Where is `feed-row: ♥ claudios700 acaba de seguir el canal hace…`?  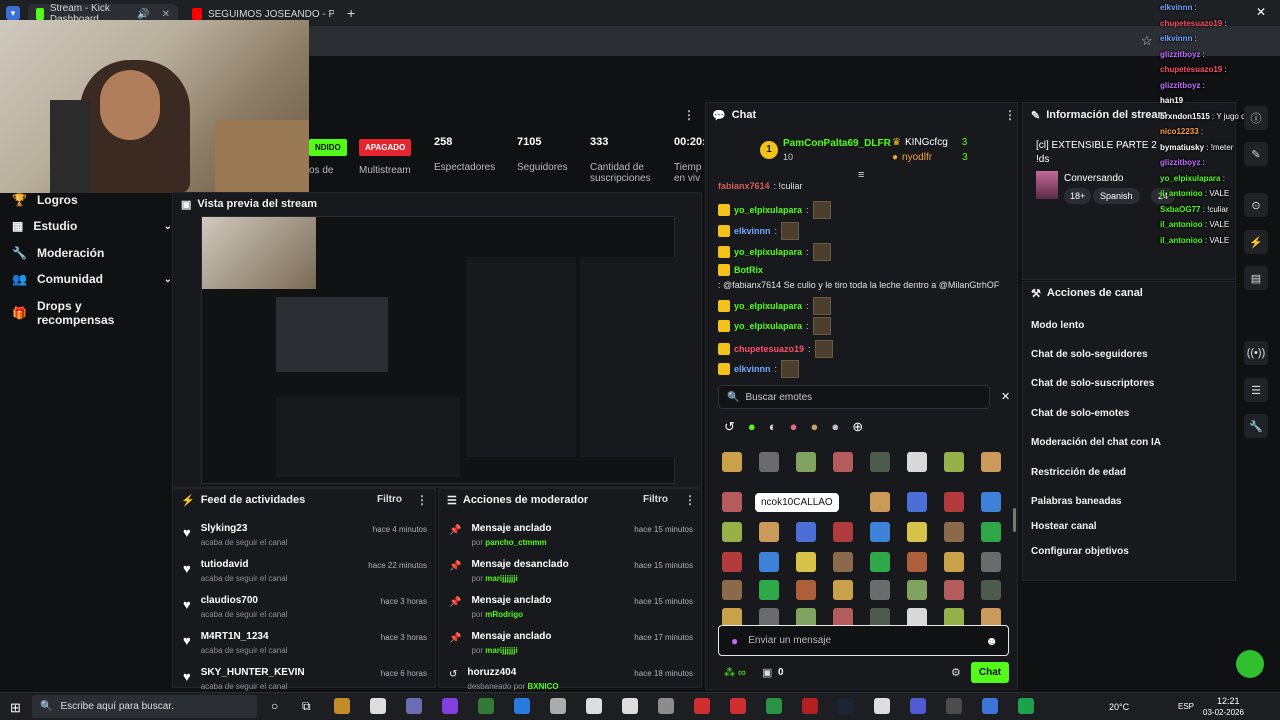 feed-row: ♥ claudios700 acaba de seguir el canal hace… is located at coordinates (305, 613).